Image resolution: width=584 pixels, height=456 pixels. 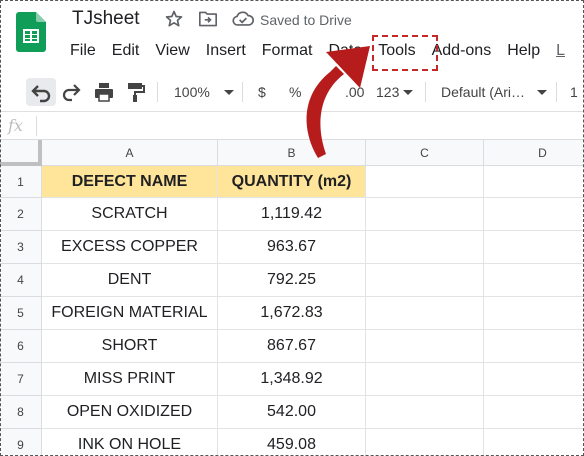 I want to click on table-cell: 963.67, so click(x=292, y=247).